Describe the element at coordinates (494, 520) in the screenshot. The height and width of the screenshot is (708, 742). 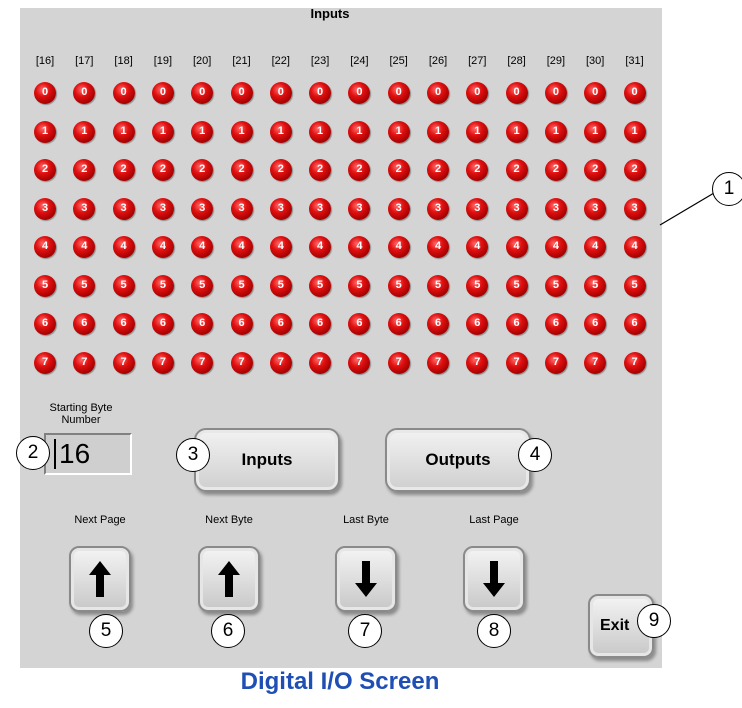
I see `last-page-label: Last Page` at that location.